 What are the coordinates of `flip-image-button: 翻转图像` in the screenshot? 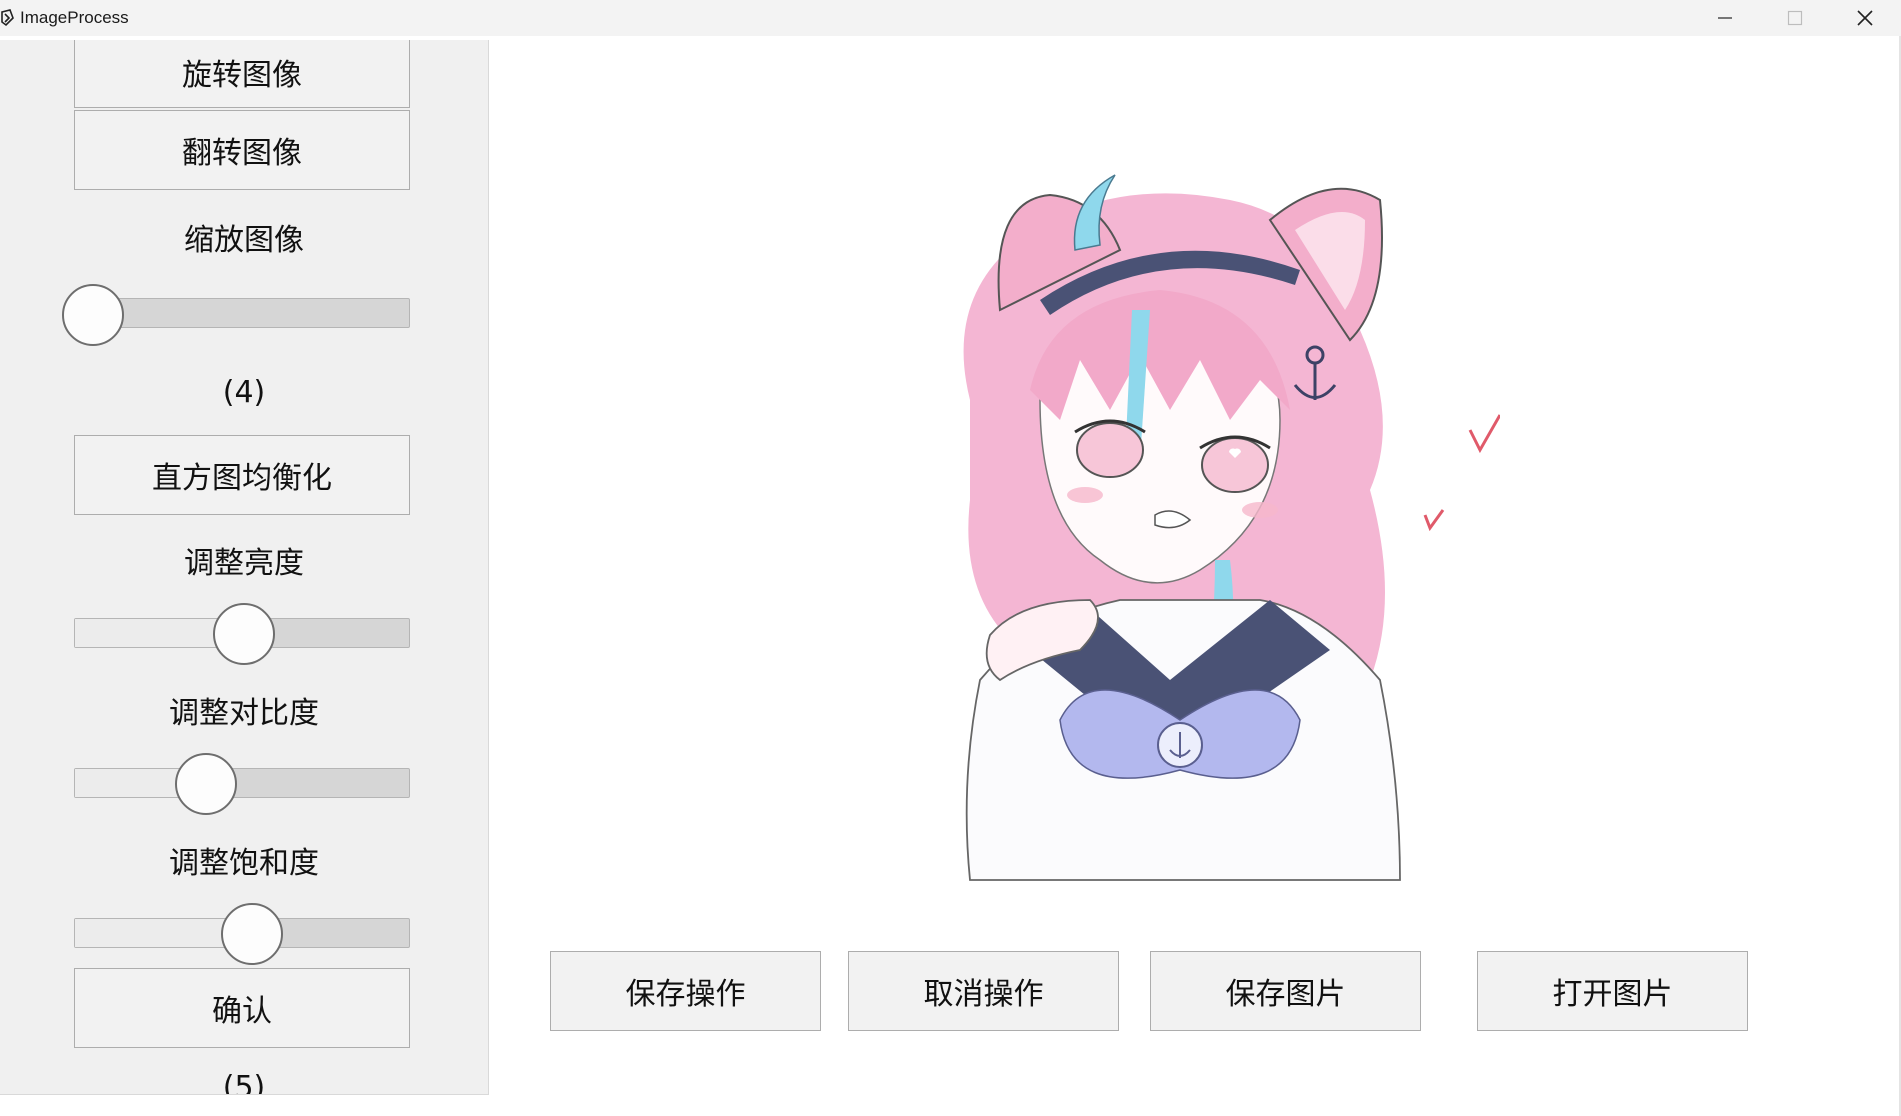 It's located at (242, 150).